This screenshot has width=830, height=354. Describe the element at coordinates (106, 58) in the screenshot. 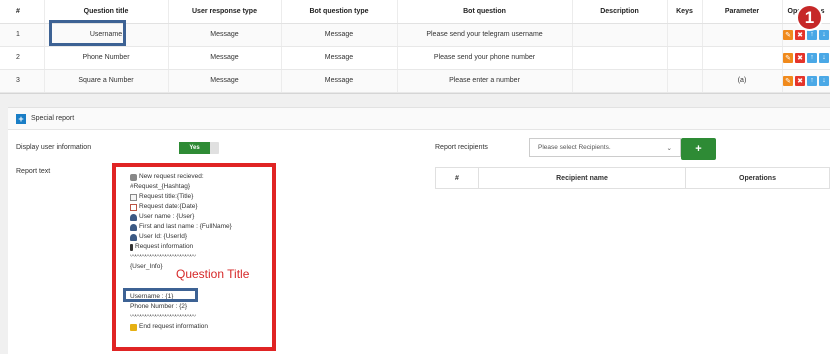

I see `question-title-cell: Phone Number` at that location.